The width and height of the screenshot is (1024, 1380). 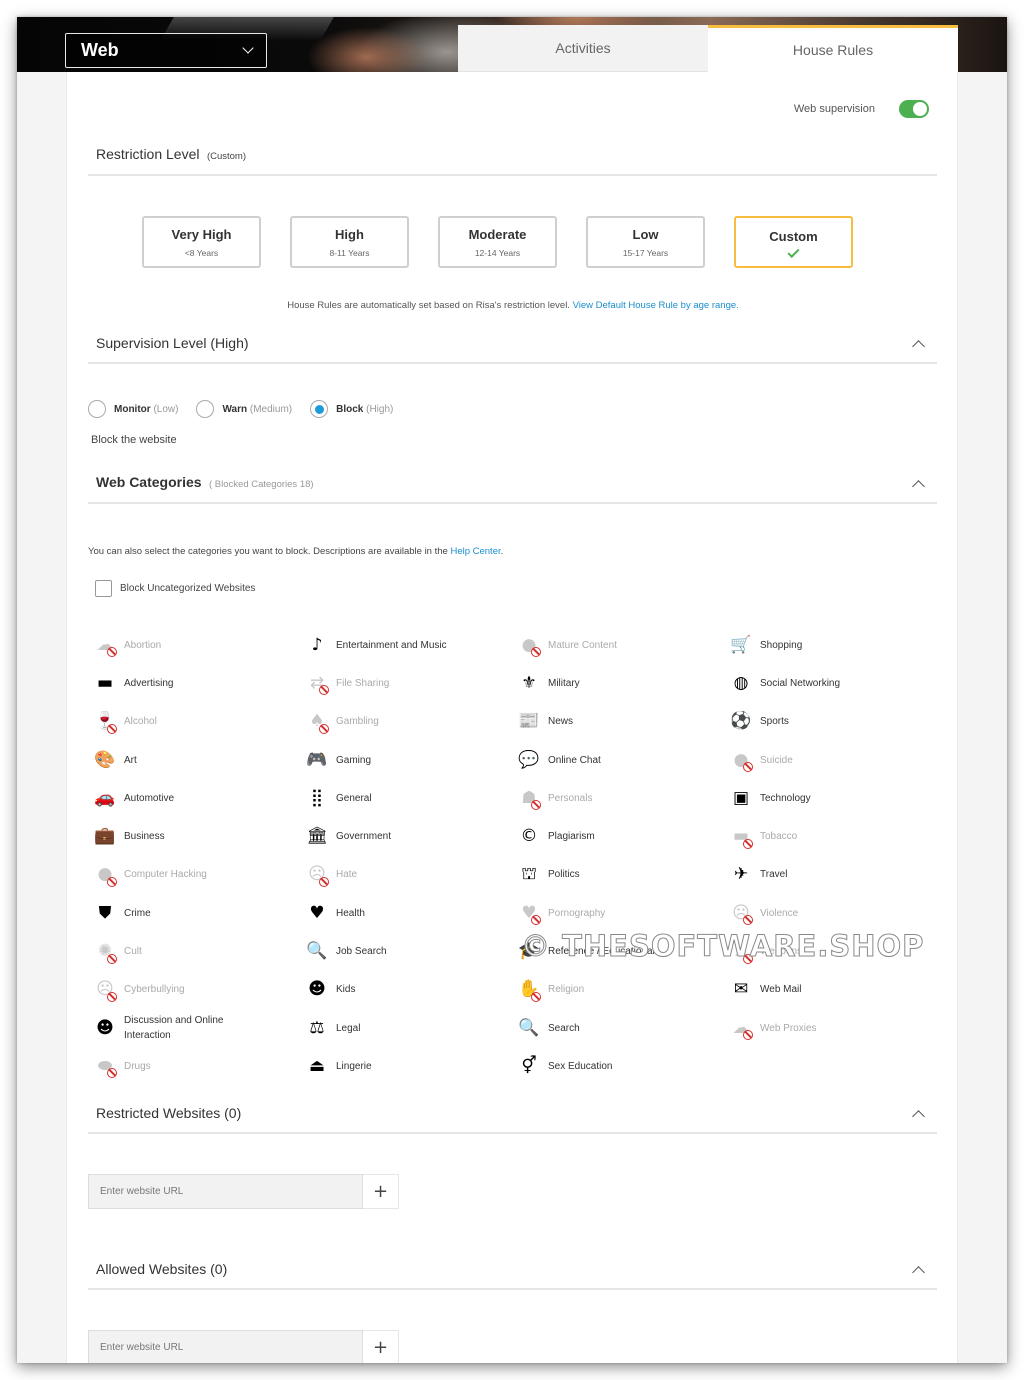 I want to click on category-item: ✉ Web Mail, so click(x=837, y=990).